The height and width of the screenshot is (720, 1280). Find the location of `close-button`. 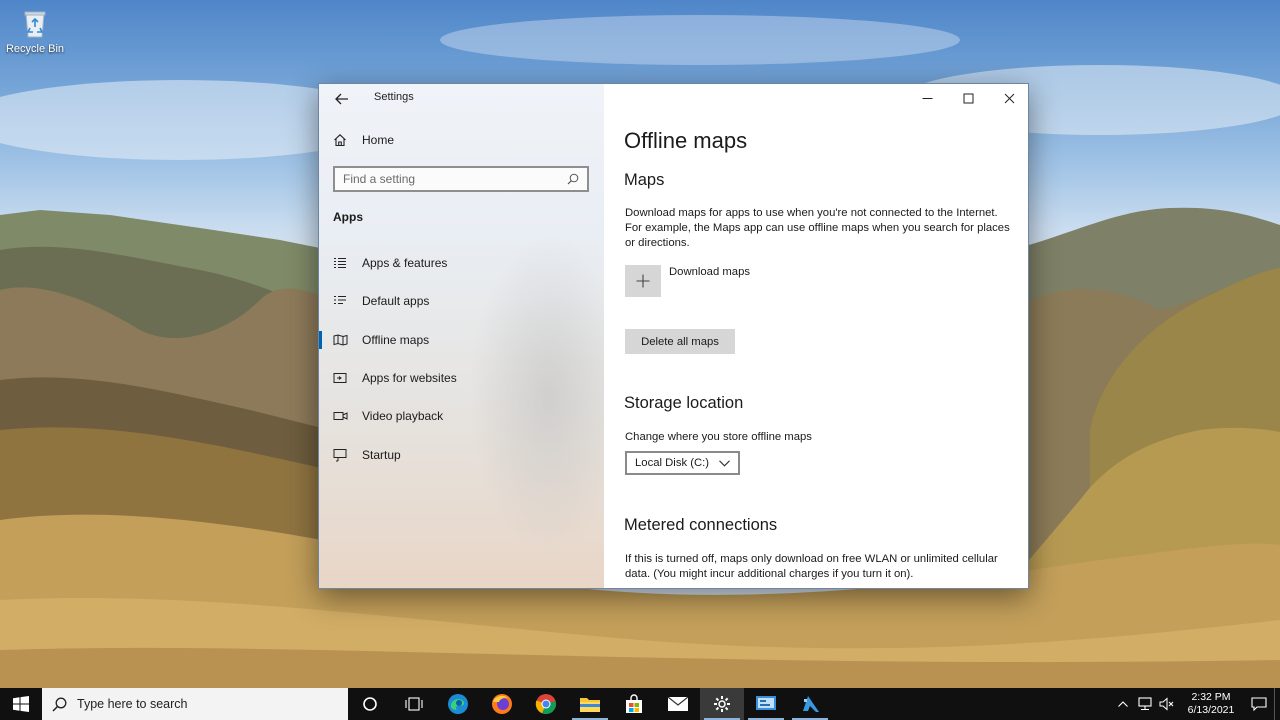

close-button is located at coordinates (1008, 98).